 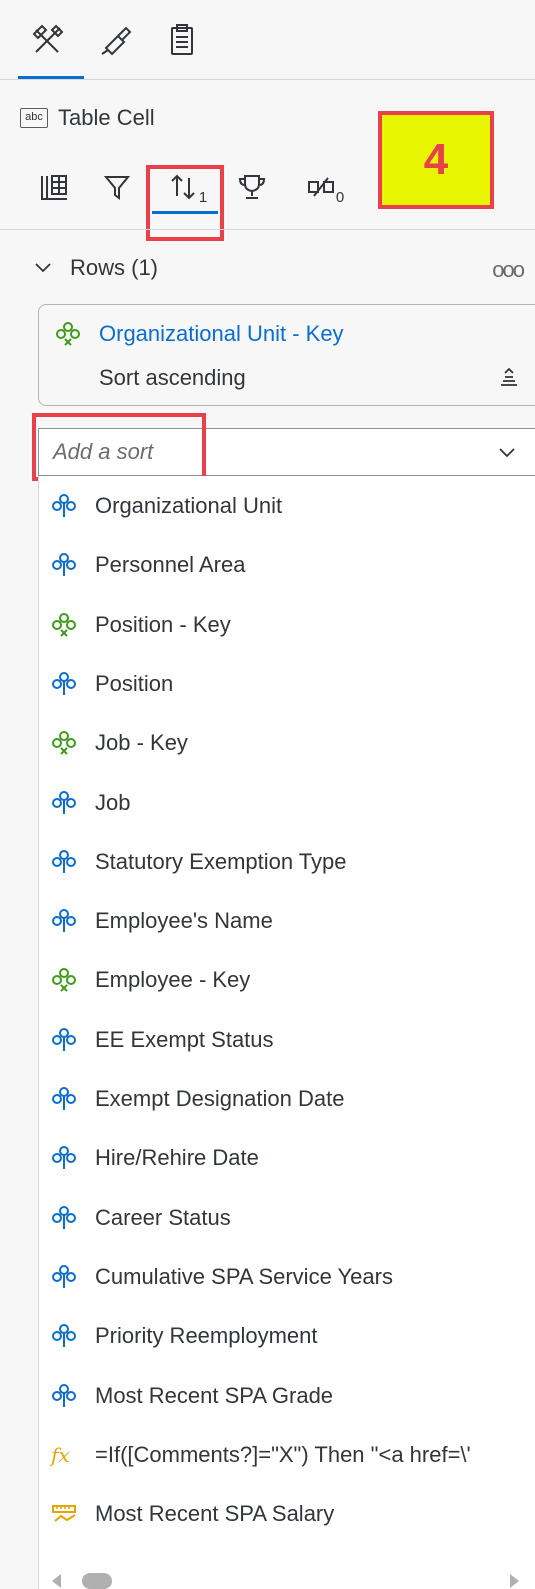 What do you see at coordinates (287, 980) in the screenshot?
I see `list-item: Employee - Key` at bounding box center [287, 980].